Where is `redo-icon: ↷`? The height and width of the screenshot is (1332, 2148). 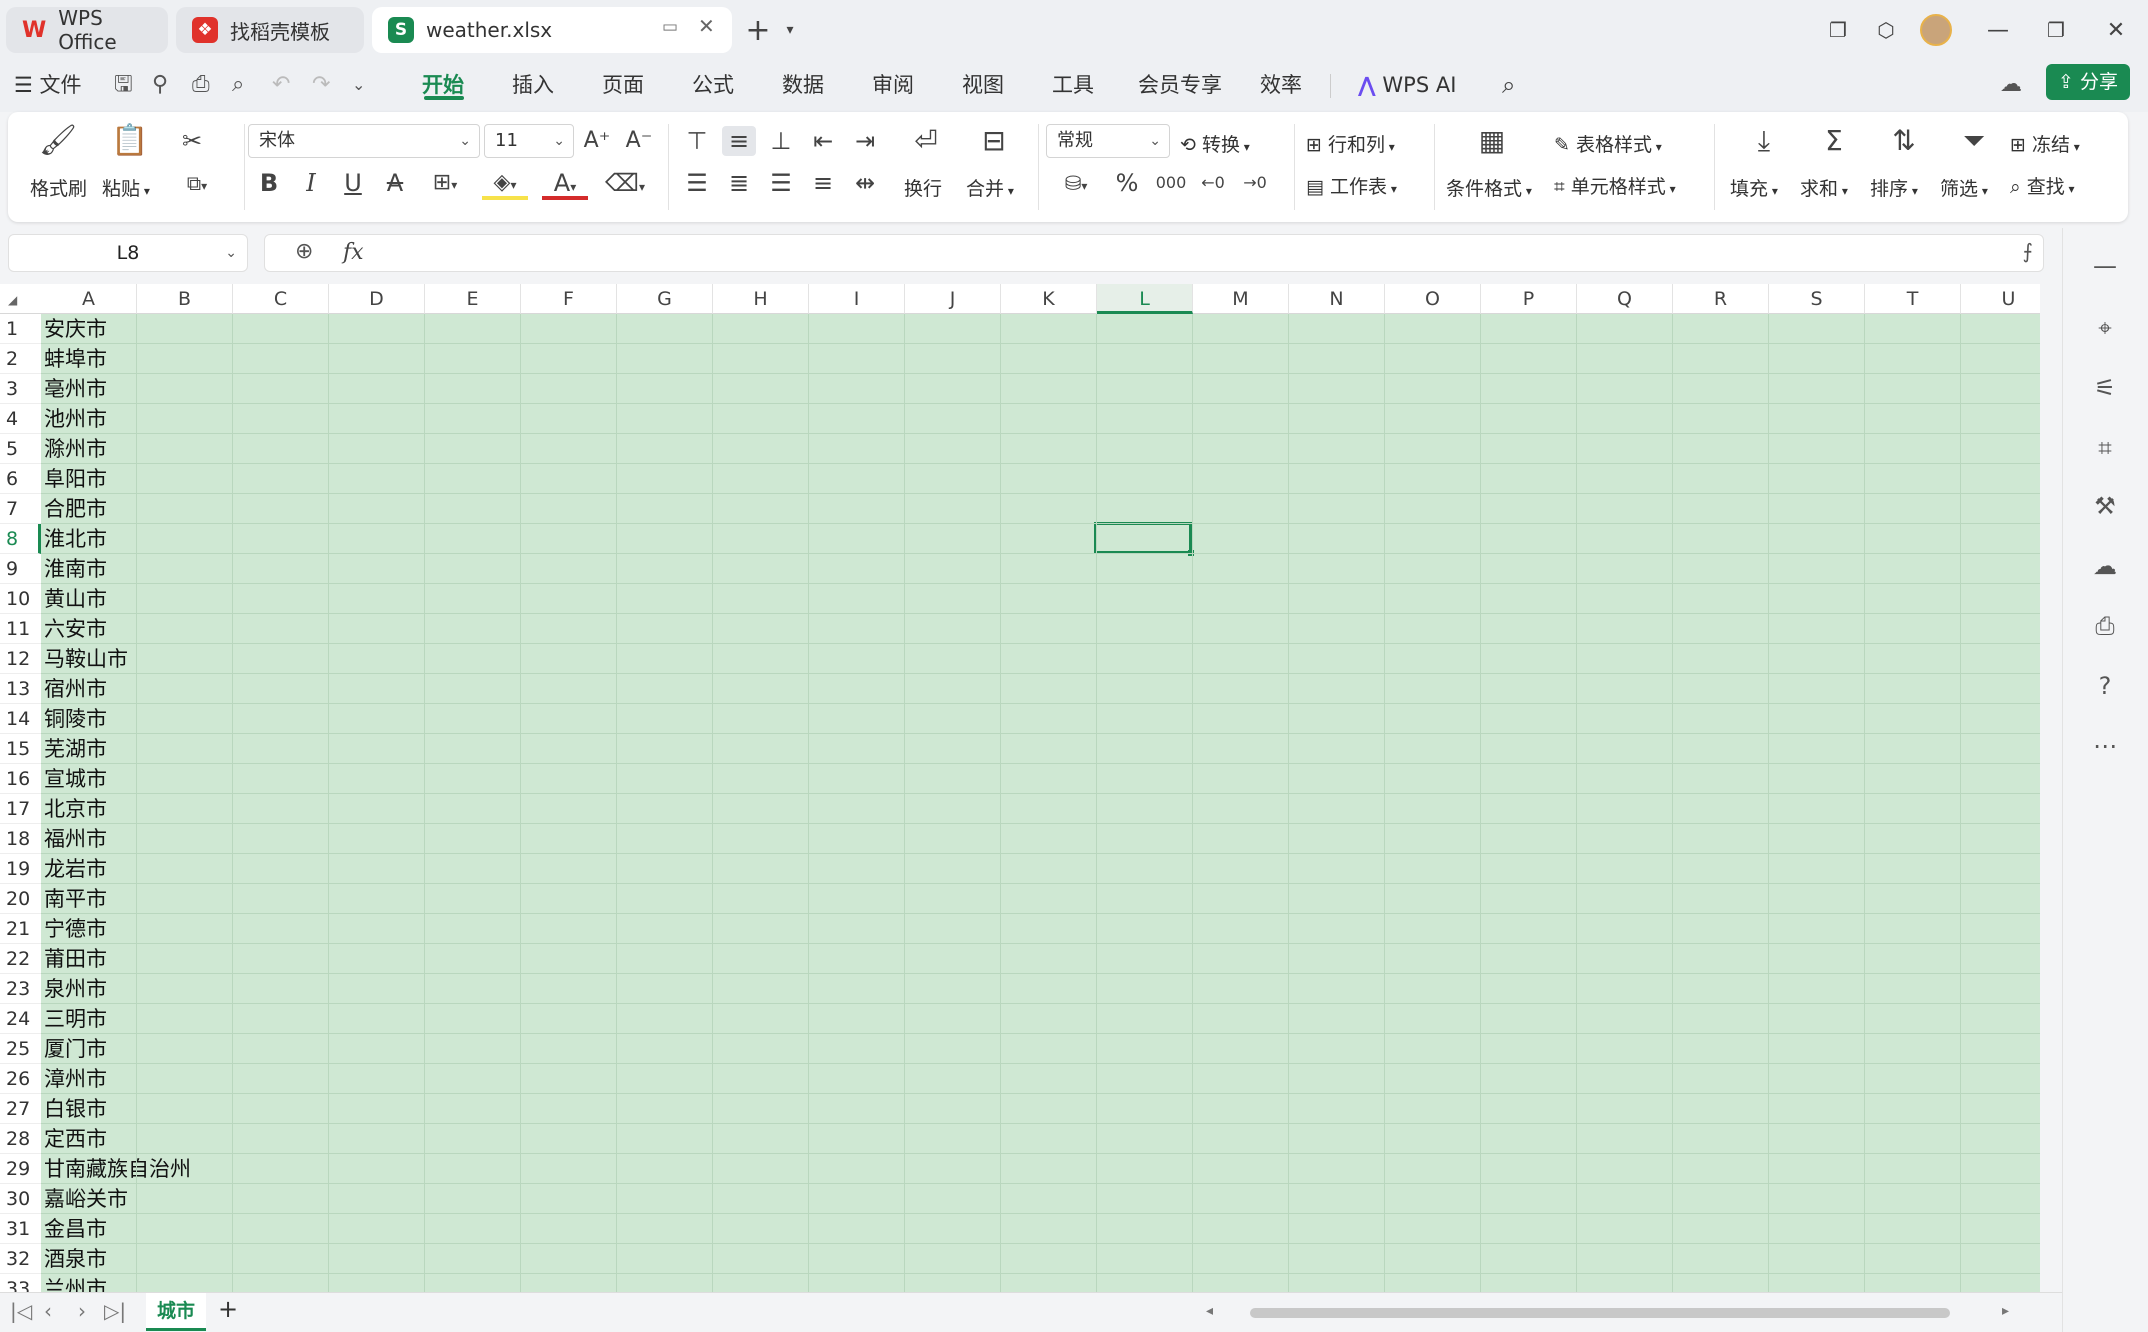
redo-icon: ↷ is located at coordinates (321, 85).